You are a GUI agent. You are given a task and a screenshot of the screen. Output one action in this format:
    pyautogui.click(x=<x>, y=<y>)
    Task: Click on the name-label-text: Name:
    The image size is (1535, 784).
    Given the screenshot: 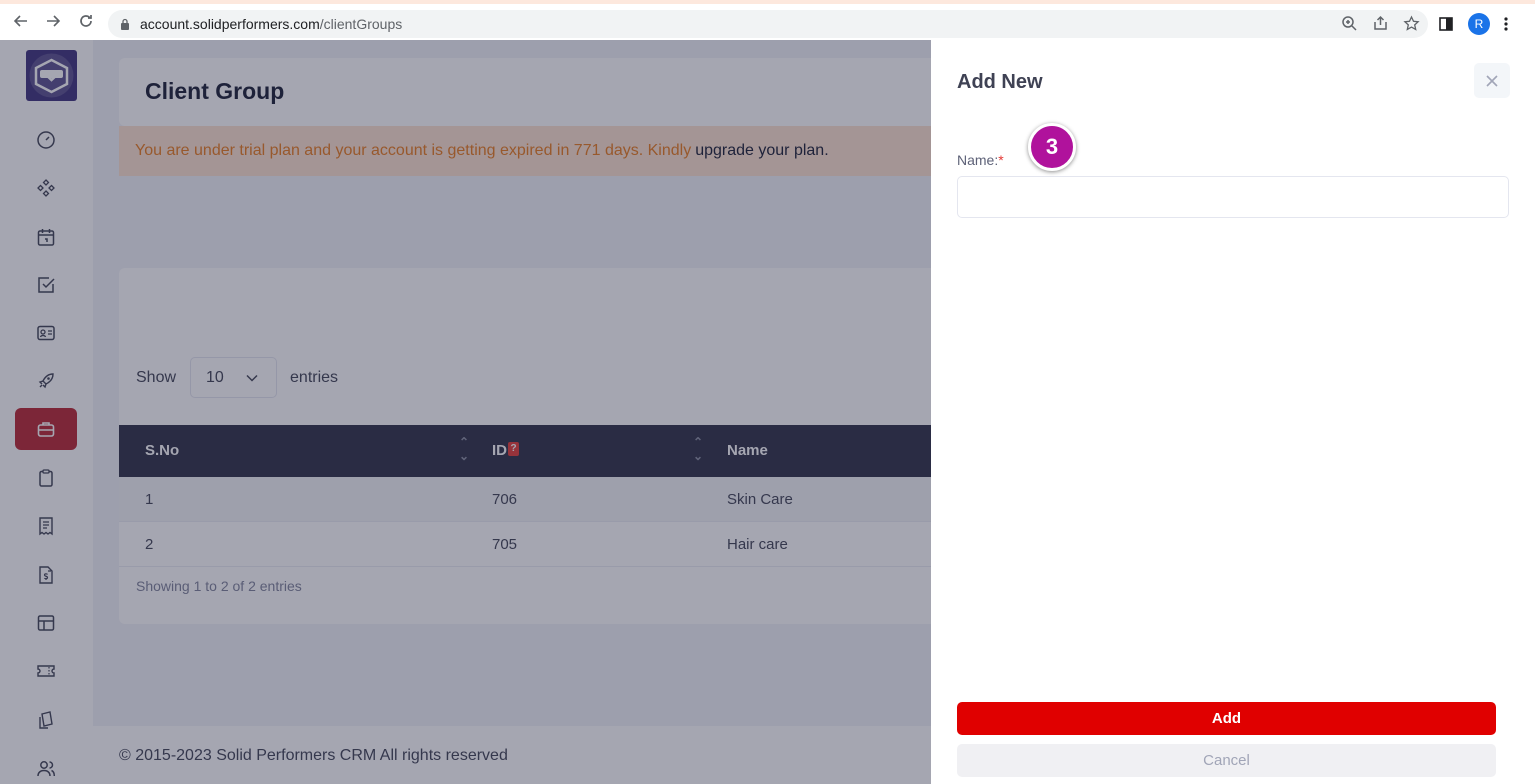 What is the action you would take?
    pyautogui.click(x=978, y=160)
    